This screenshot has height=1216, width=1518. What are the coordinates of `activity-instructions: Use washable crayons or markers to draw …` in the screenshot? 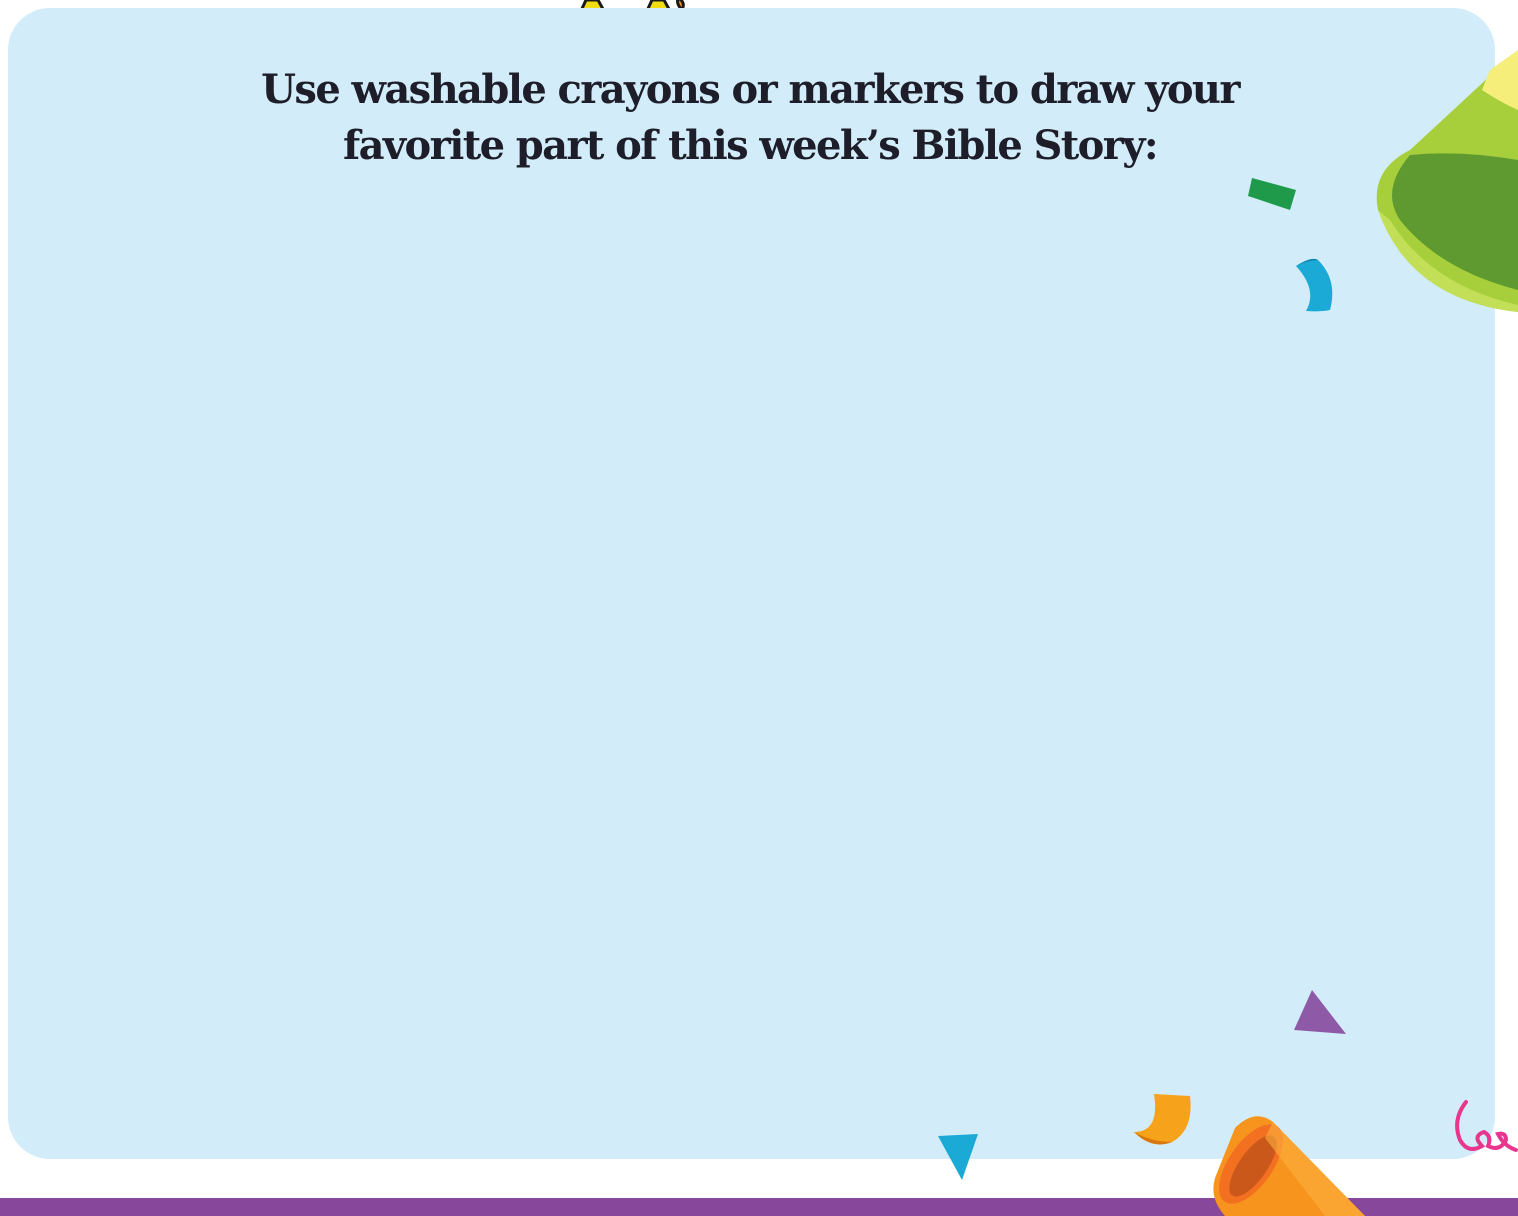 It's located at (750, 118).